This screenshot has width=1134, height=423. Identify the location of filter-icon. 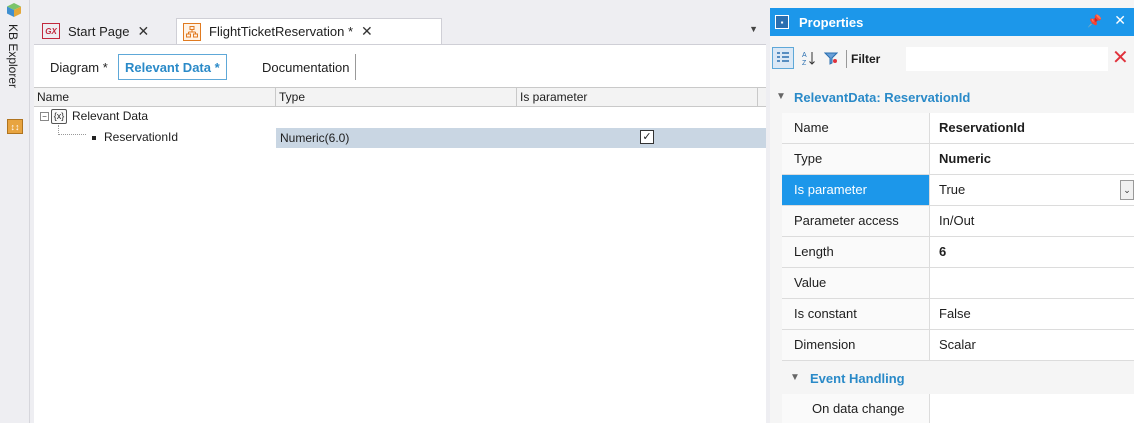
(831, 58).